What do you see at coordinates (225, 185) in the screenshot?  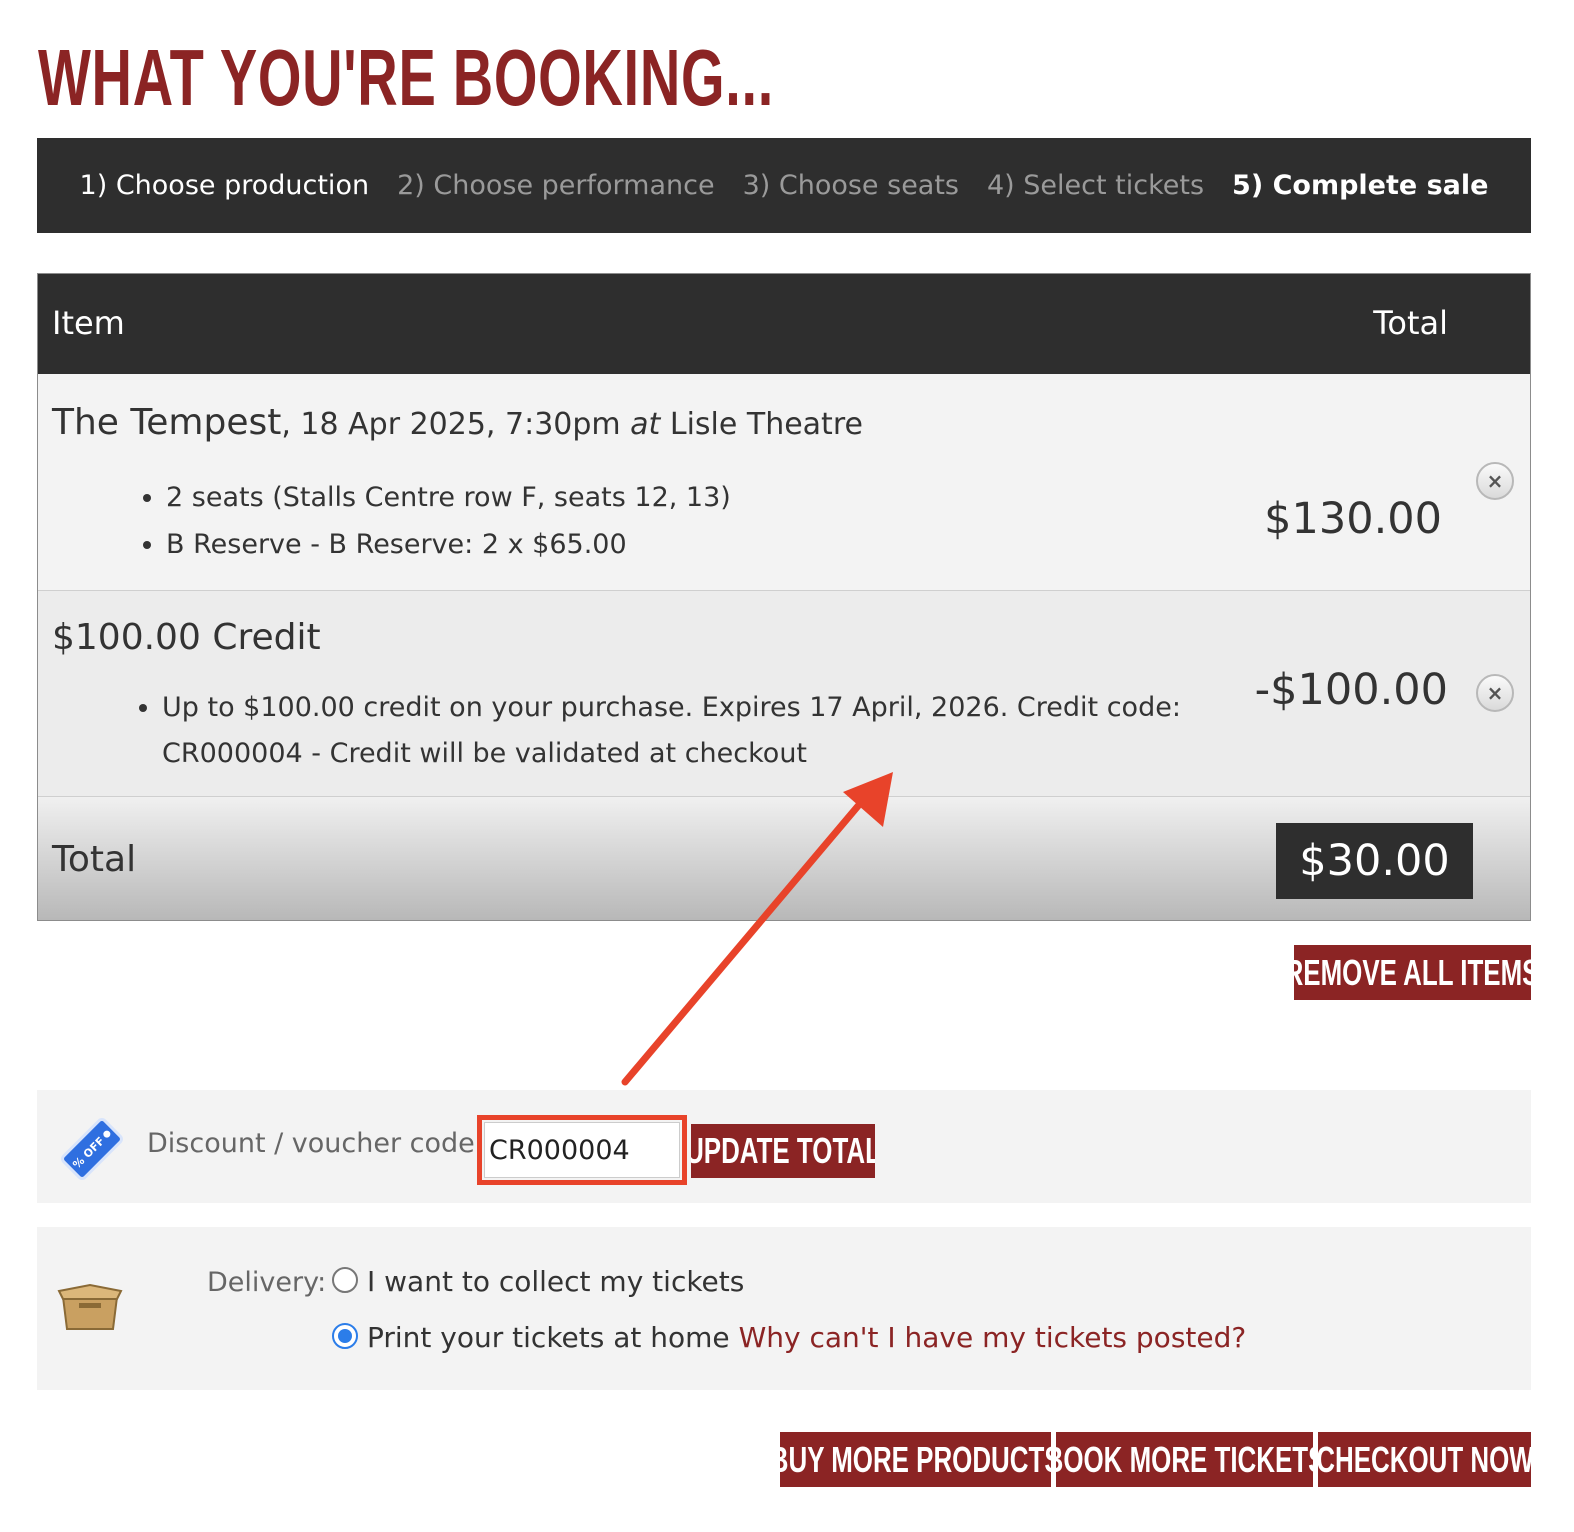 I see `step-choose-production: 1) Choose production` at bounding box center [225, 185].